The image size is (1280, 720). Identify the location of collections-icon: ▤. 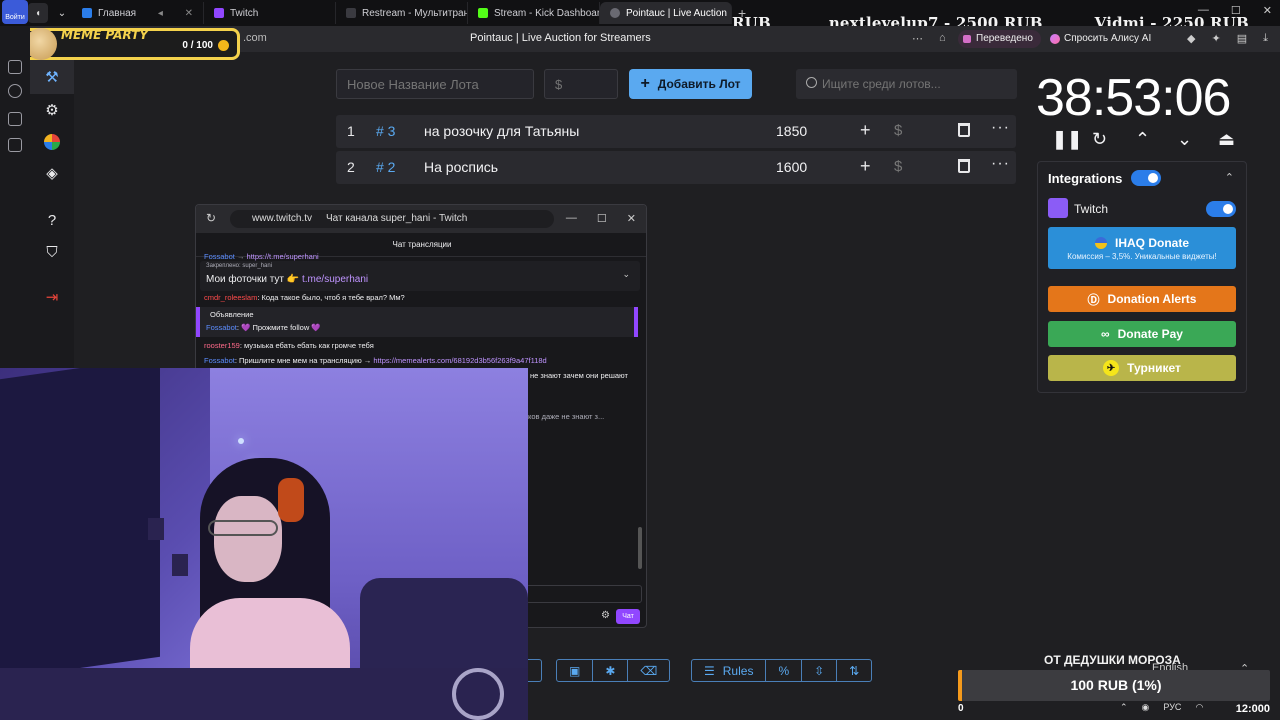
(1242, 38).